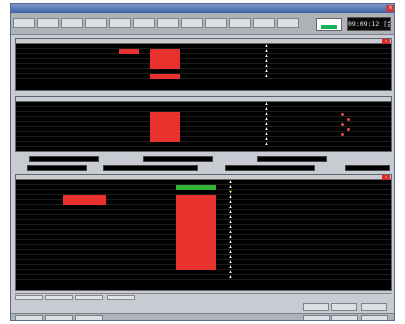 This screenshot has width=405, height=324. Describe the element at coordinates (369, 24) in the screenshot. I see `clock-display: 09:09:12 [金] 12:59` at that location.